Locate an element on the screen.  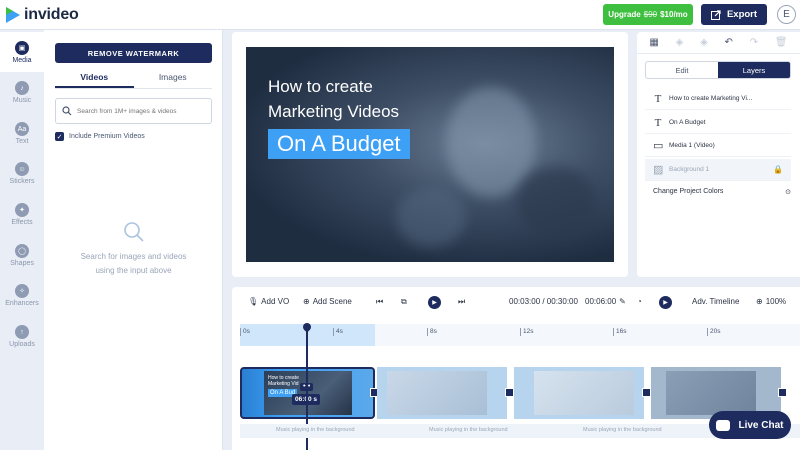
tab-layers: Layers is located at coordinates (754, 70).